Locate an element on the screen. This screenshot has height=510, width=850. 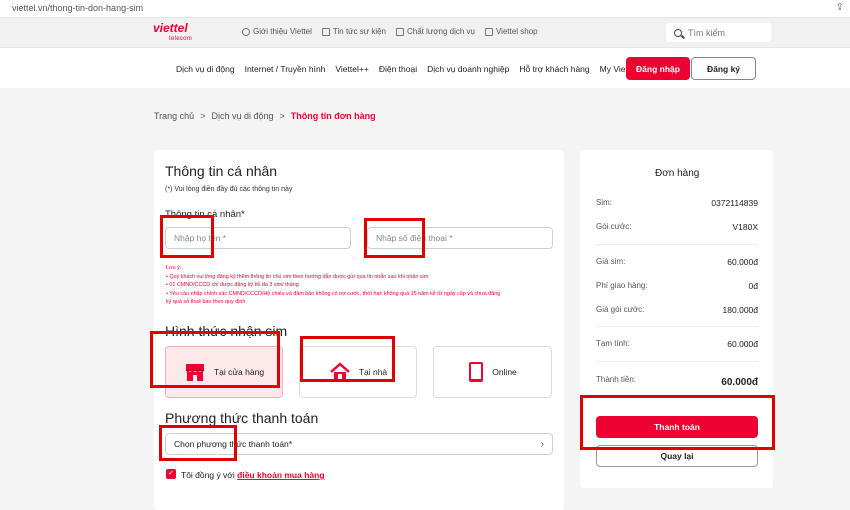
login-button: Đăng nhập is located at coordinates (658, 68).